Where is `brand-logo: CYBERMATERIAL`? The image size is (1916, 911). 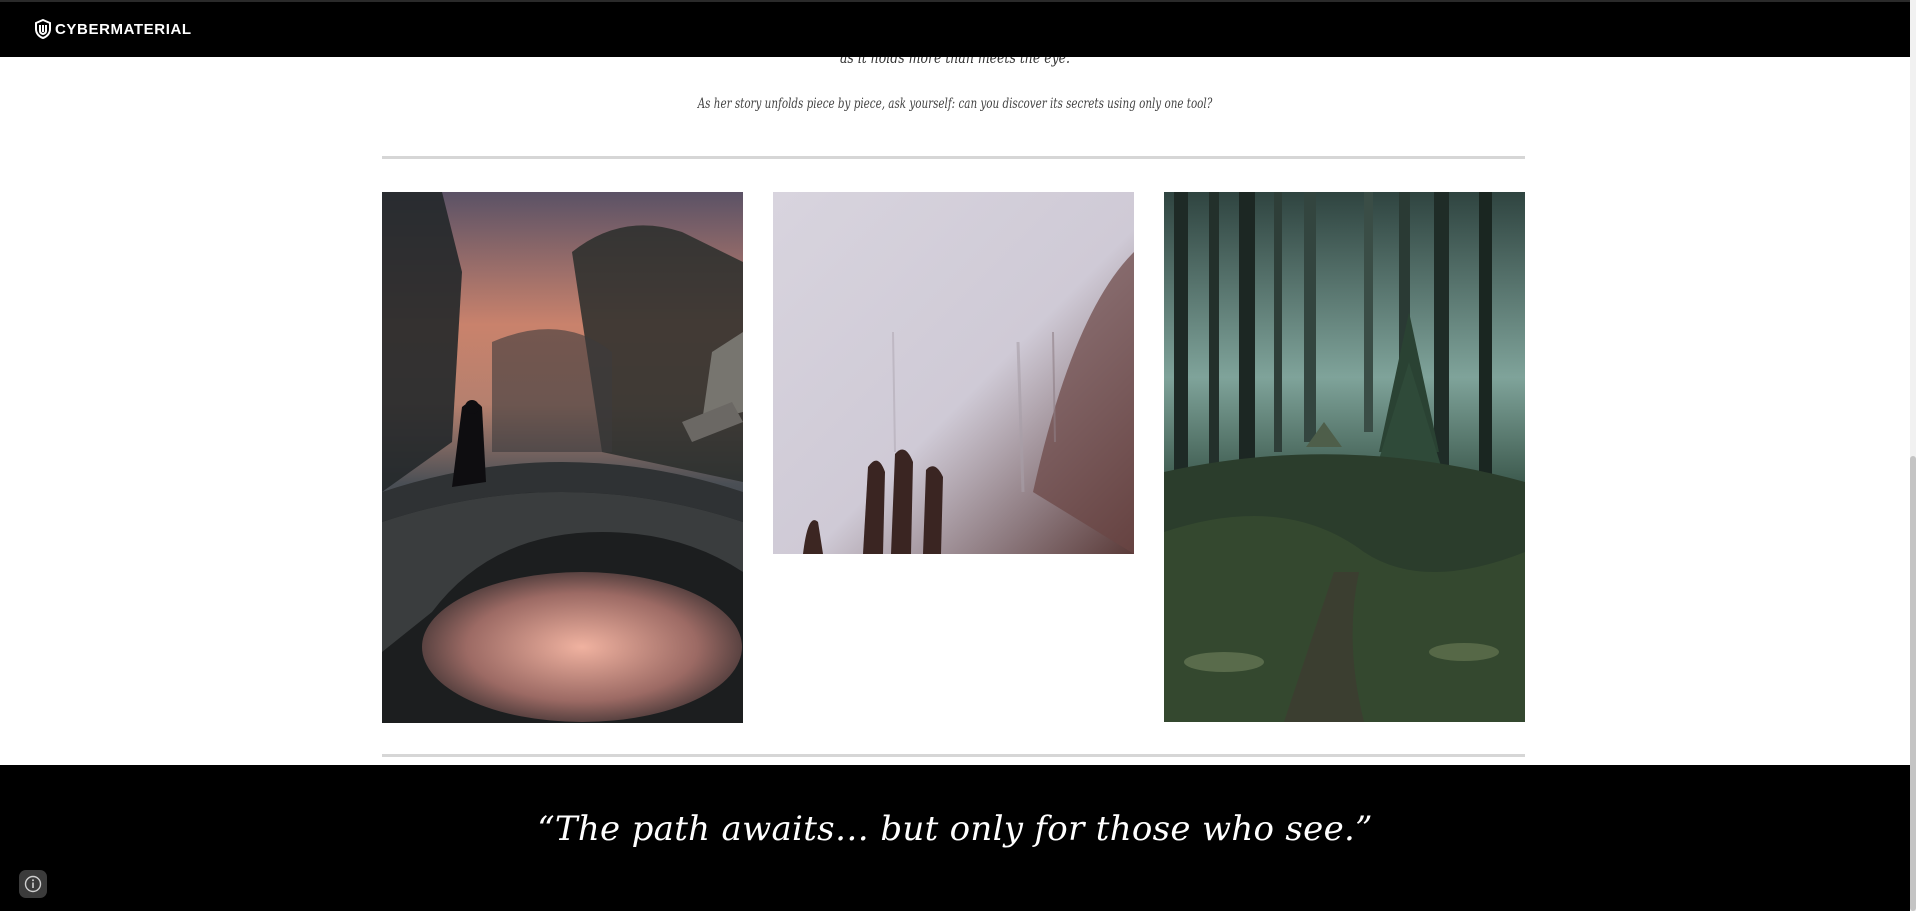
brand-logo: CYBERMATERIAL is located at coordinates (113, 29).